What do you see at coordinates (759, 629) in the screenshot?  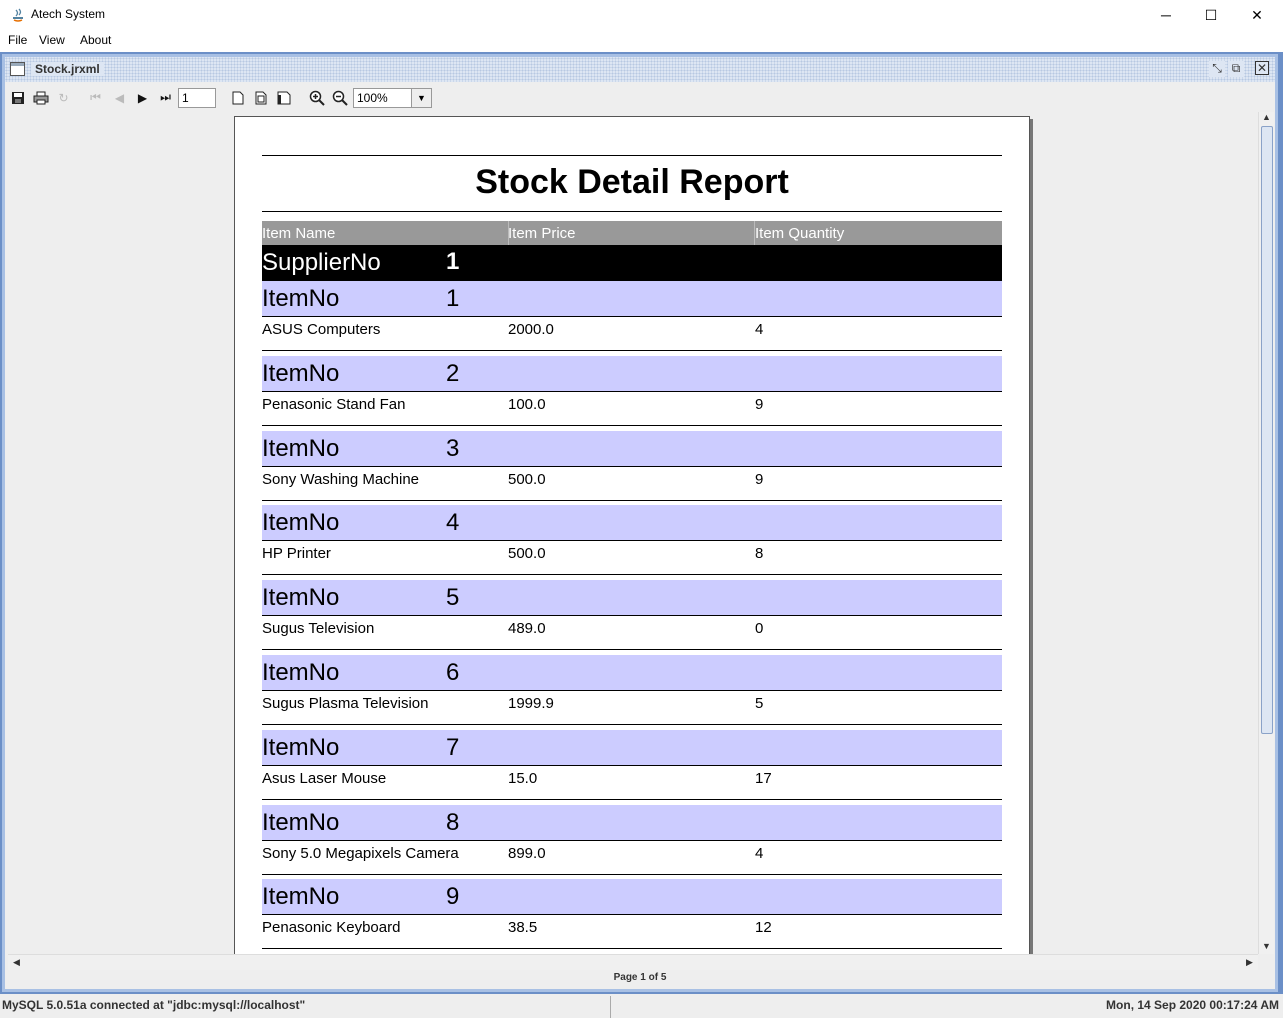 I see `item-quantity-cell: 0` at bounding box center [759, 629].